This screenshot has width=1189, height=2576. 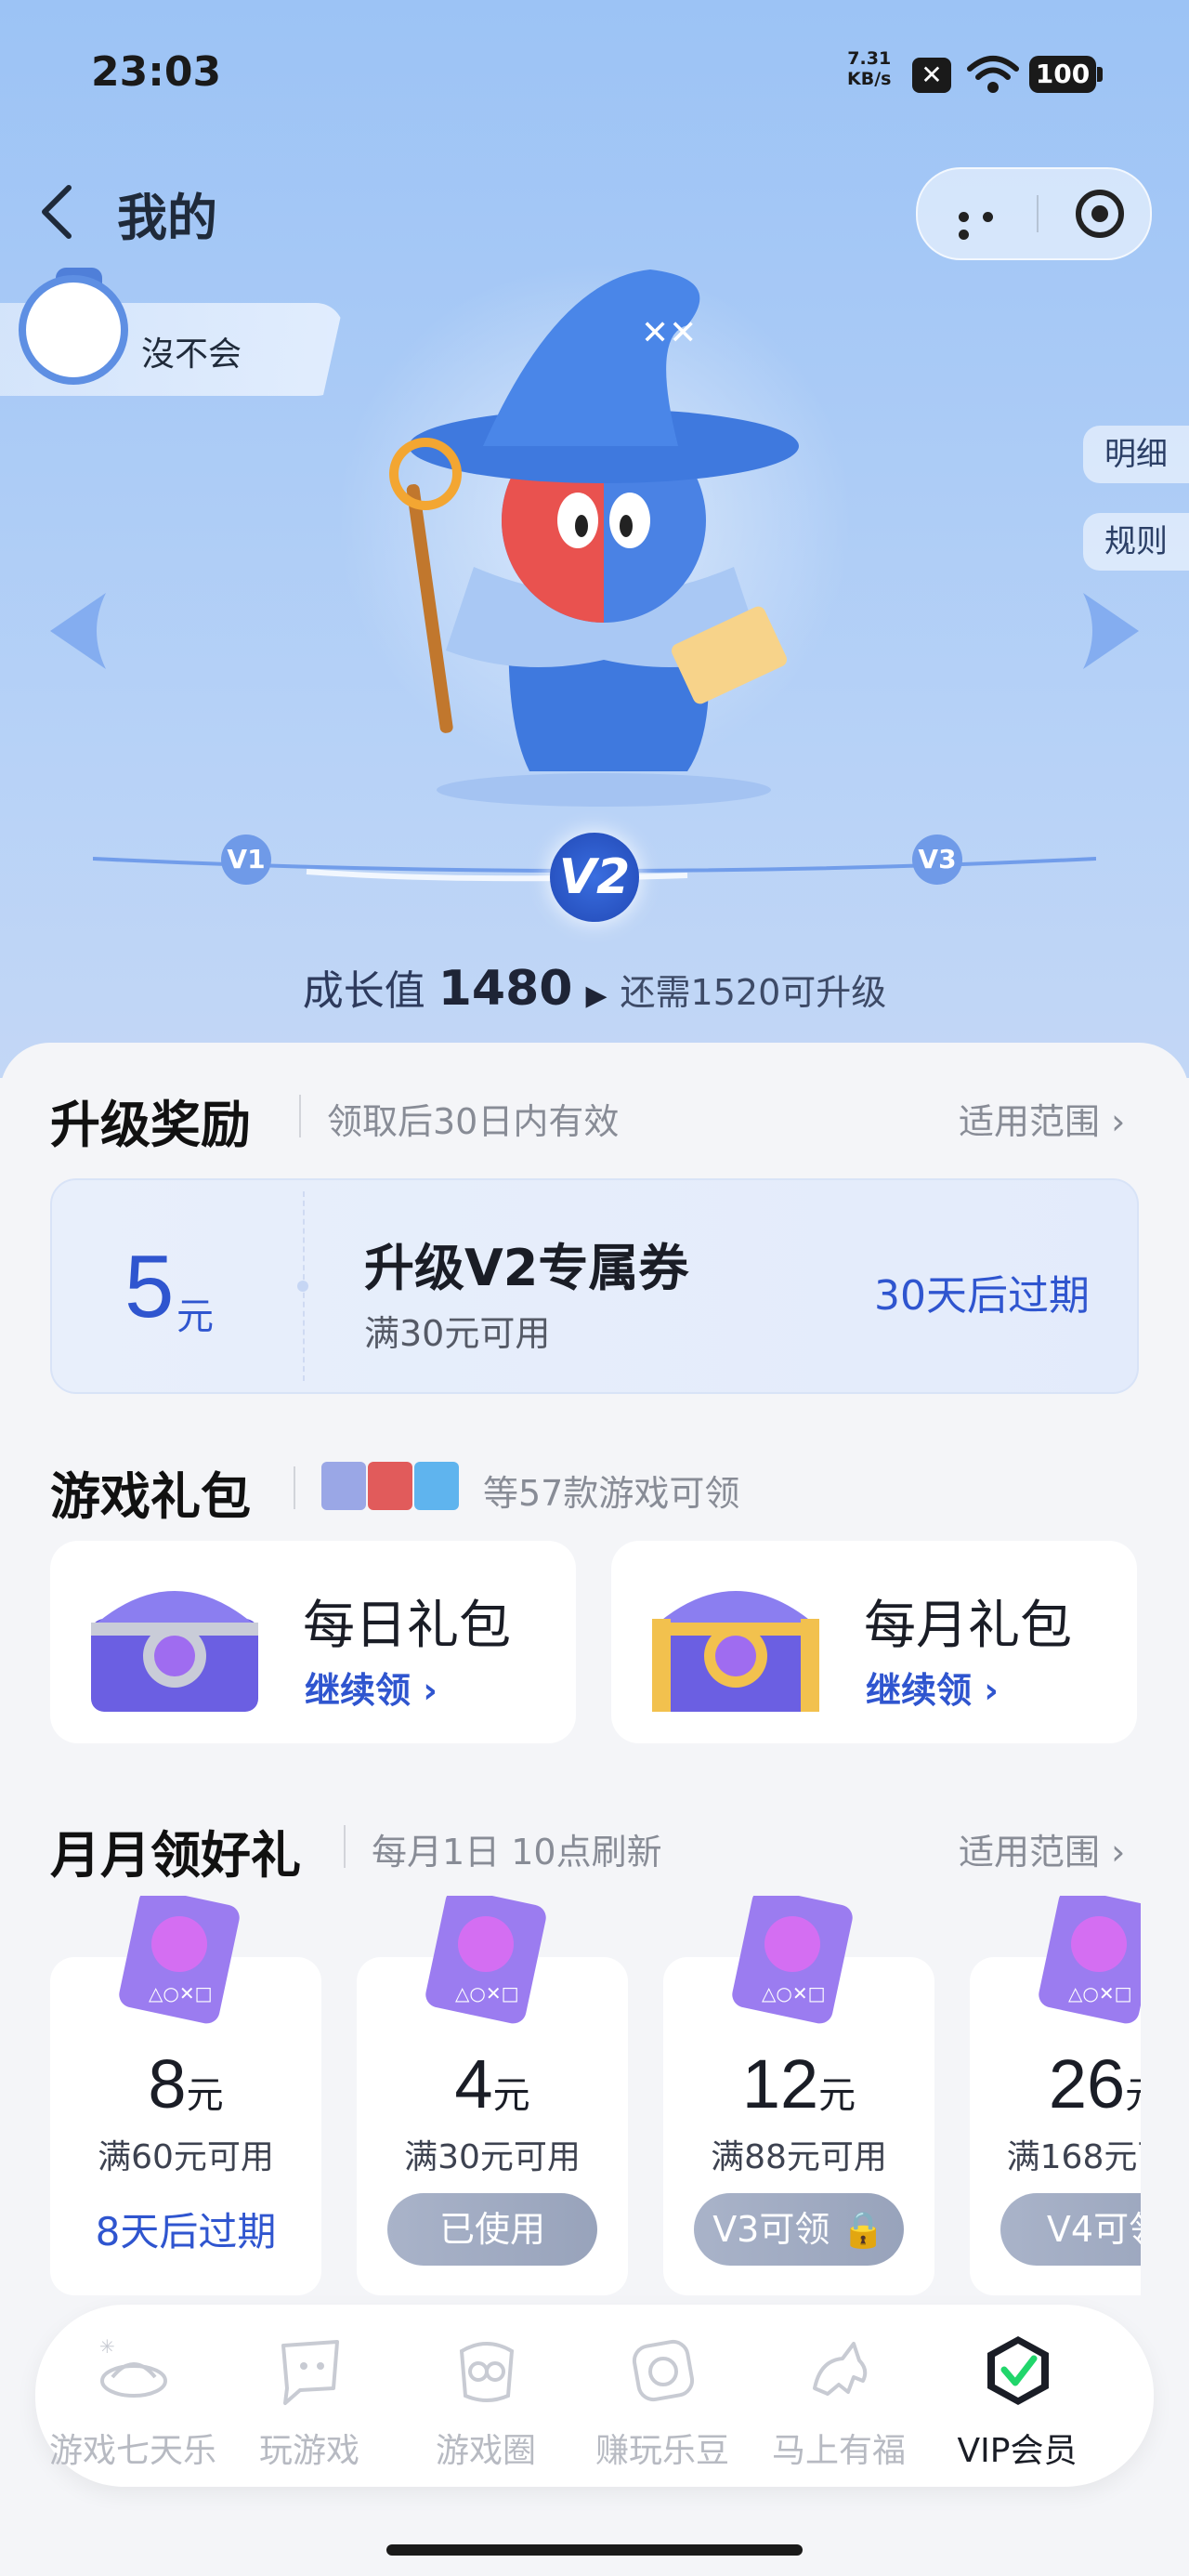 I want to click on horse-icon, so click(x=840, y=2369).